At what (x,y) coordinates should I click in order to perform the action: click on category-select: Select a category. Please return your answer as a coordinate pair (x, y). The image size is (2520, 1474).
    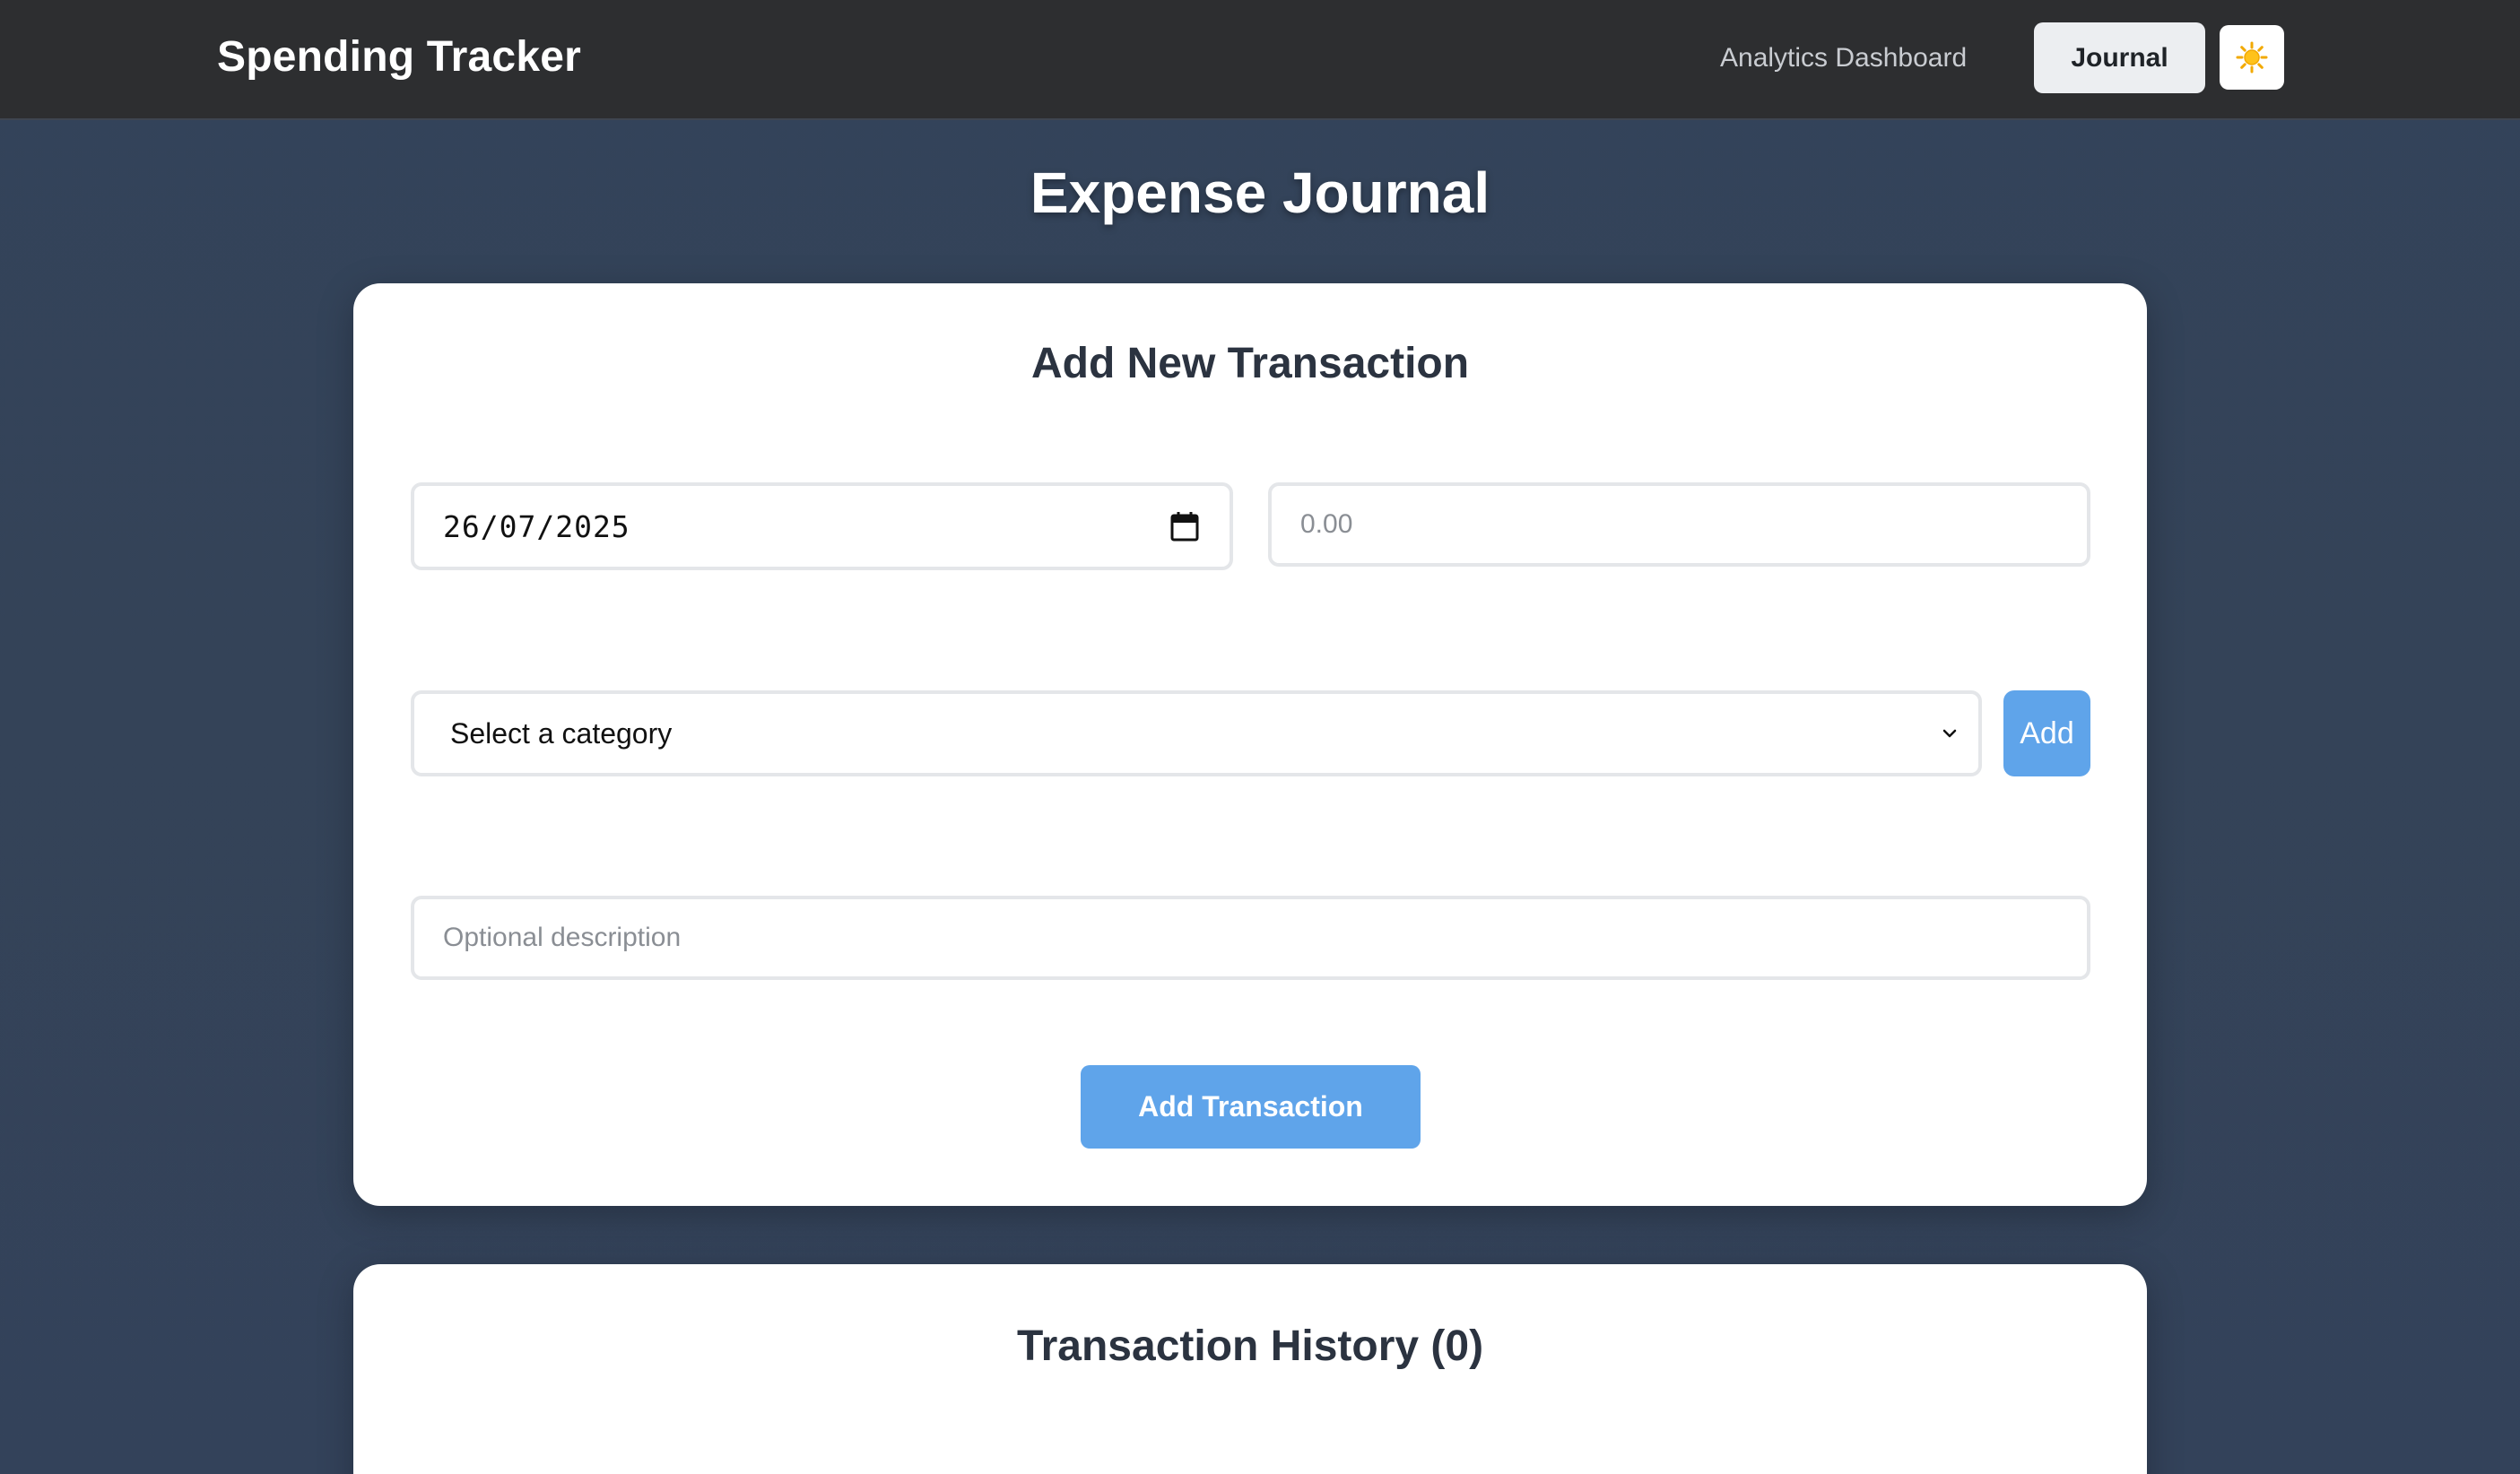
    Looking at the image, I should click on (1197, 733).